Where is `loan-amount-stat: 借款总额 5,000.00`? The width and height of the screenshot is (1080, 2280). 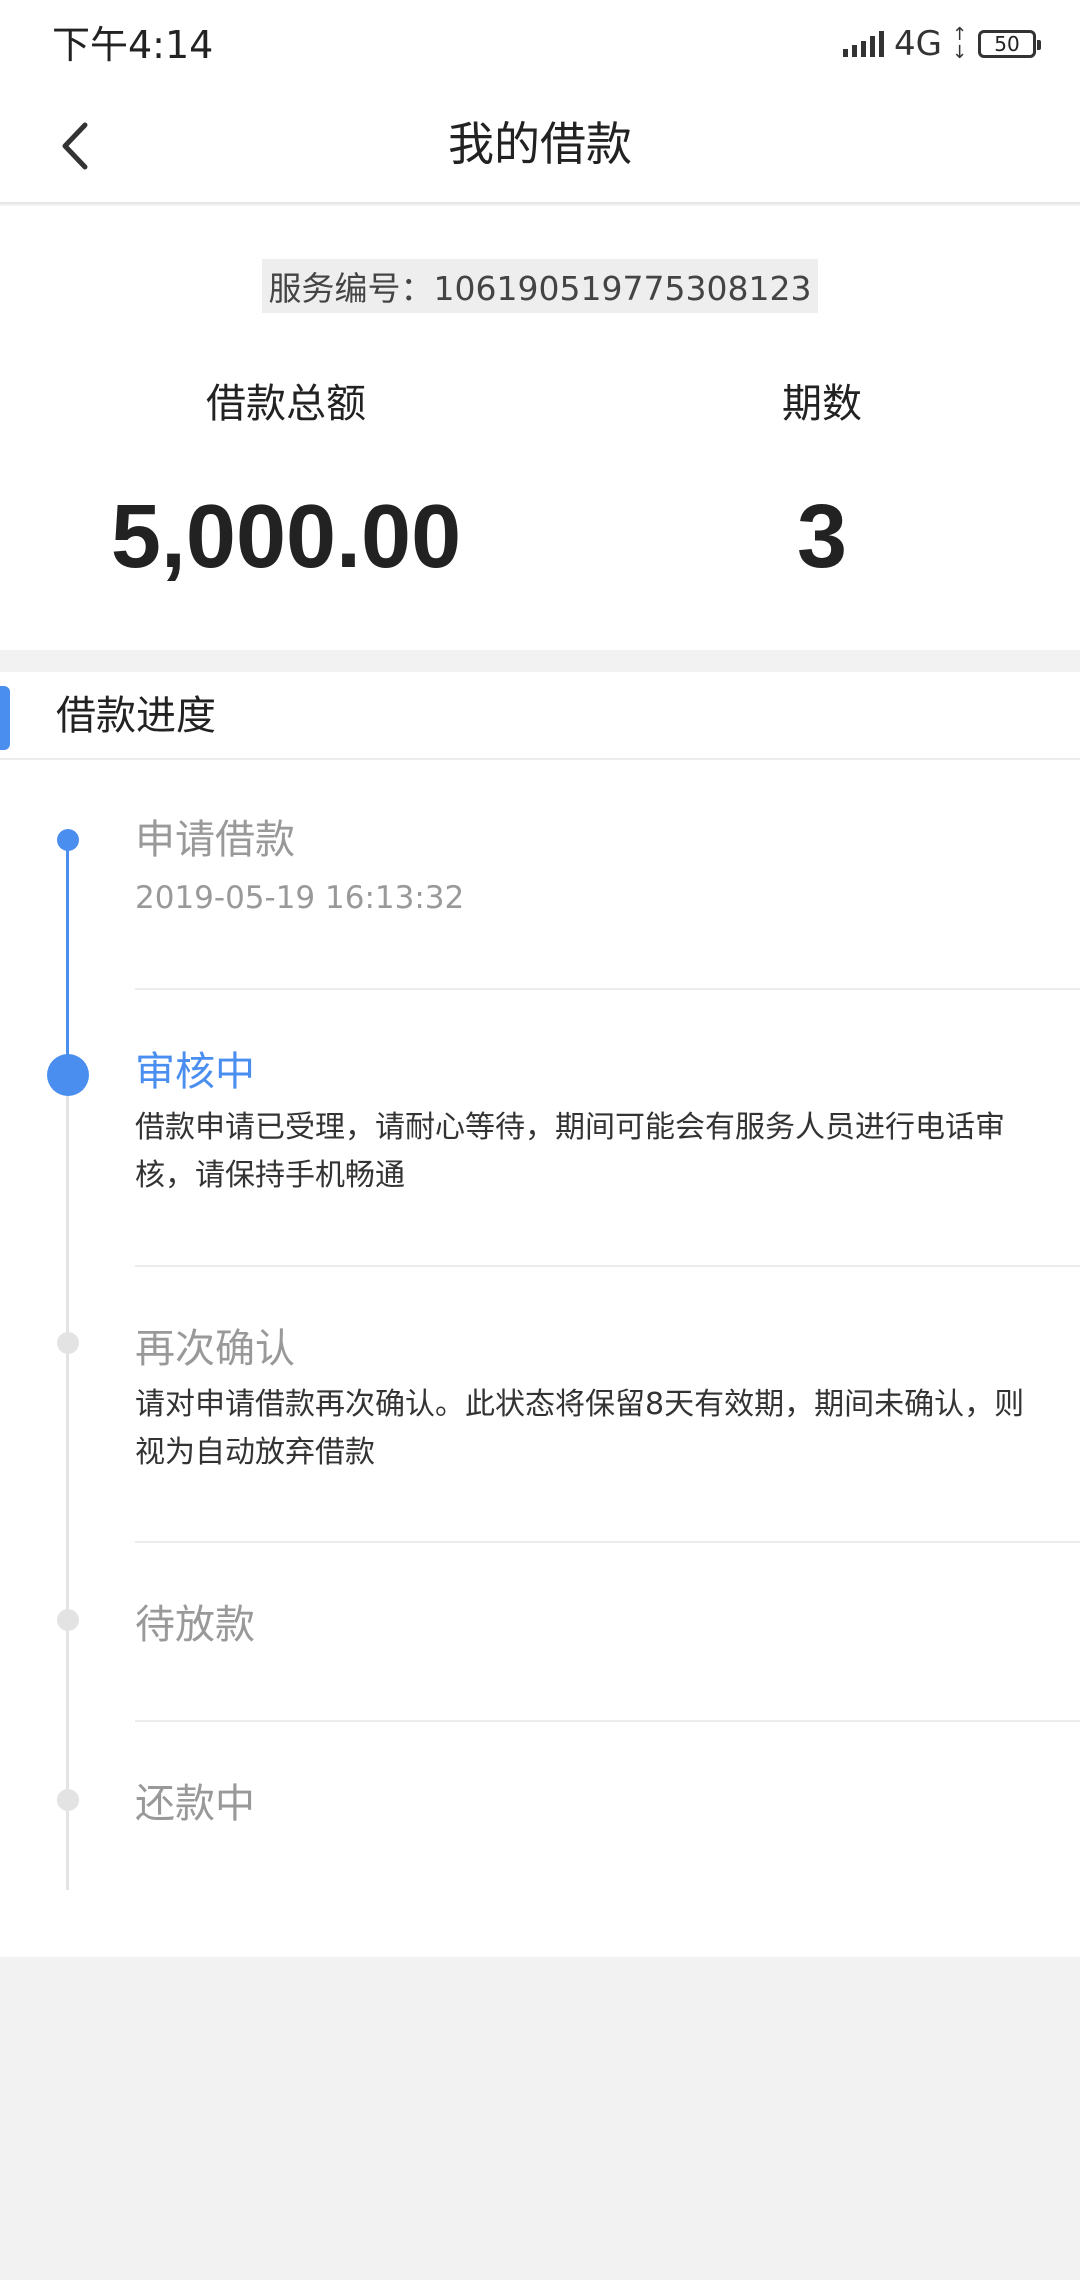 loan-amount-stat: 借款总额 5,000.00 is located at coordinates (286, 484).